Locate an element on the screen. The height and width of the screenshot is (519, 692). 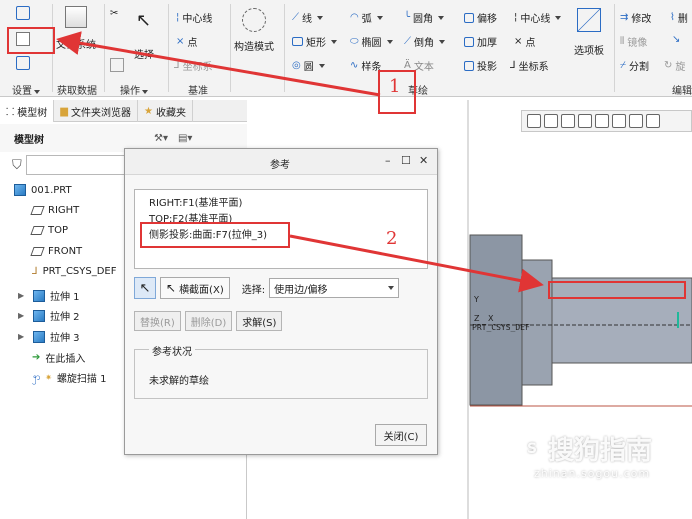
tree-item-front: FRONT is located at coordinates (56, 251).